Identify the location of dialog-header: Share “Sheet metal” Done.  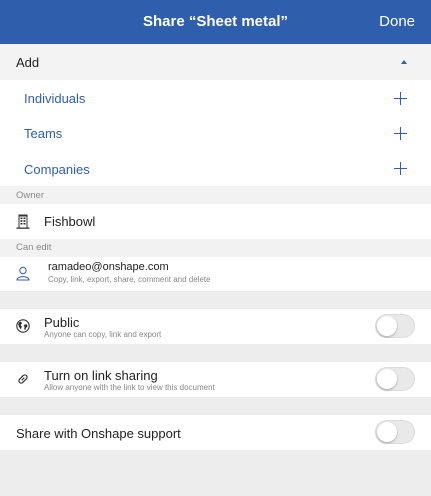
(215, 22).